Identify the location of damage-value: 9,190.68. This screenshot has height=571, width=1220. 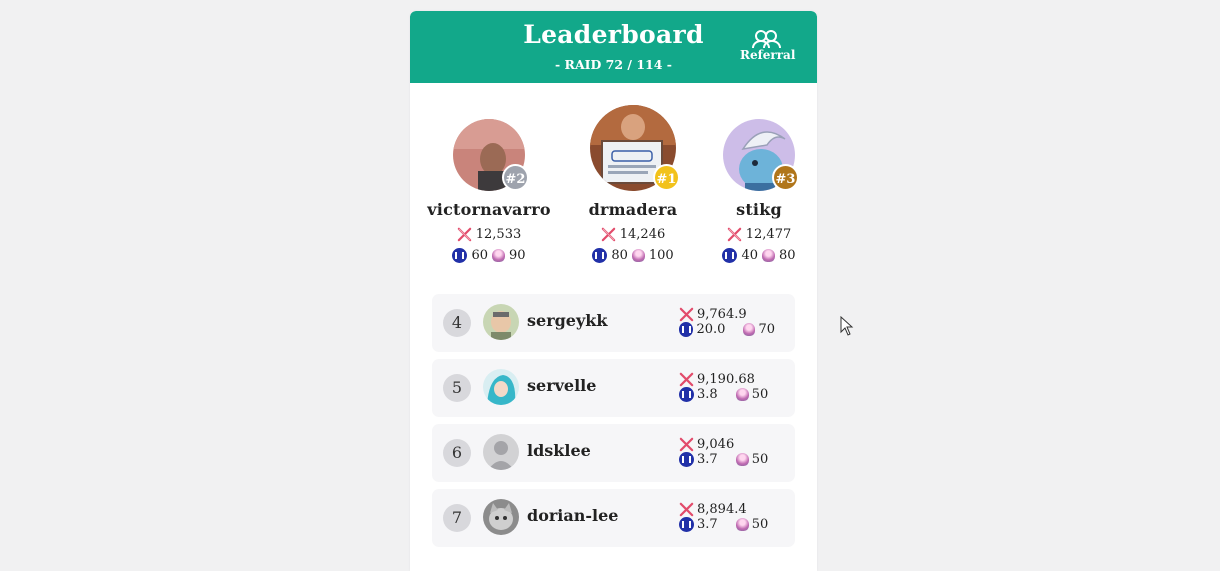
(726, 379).